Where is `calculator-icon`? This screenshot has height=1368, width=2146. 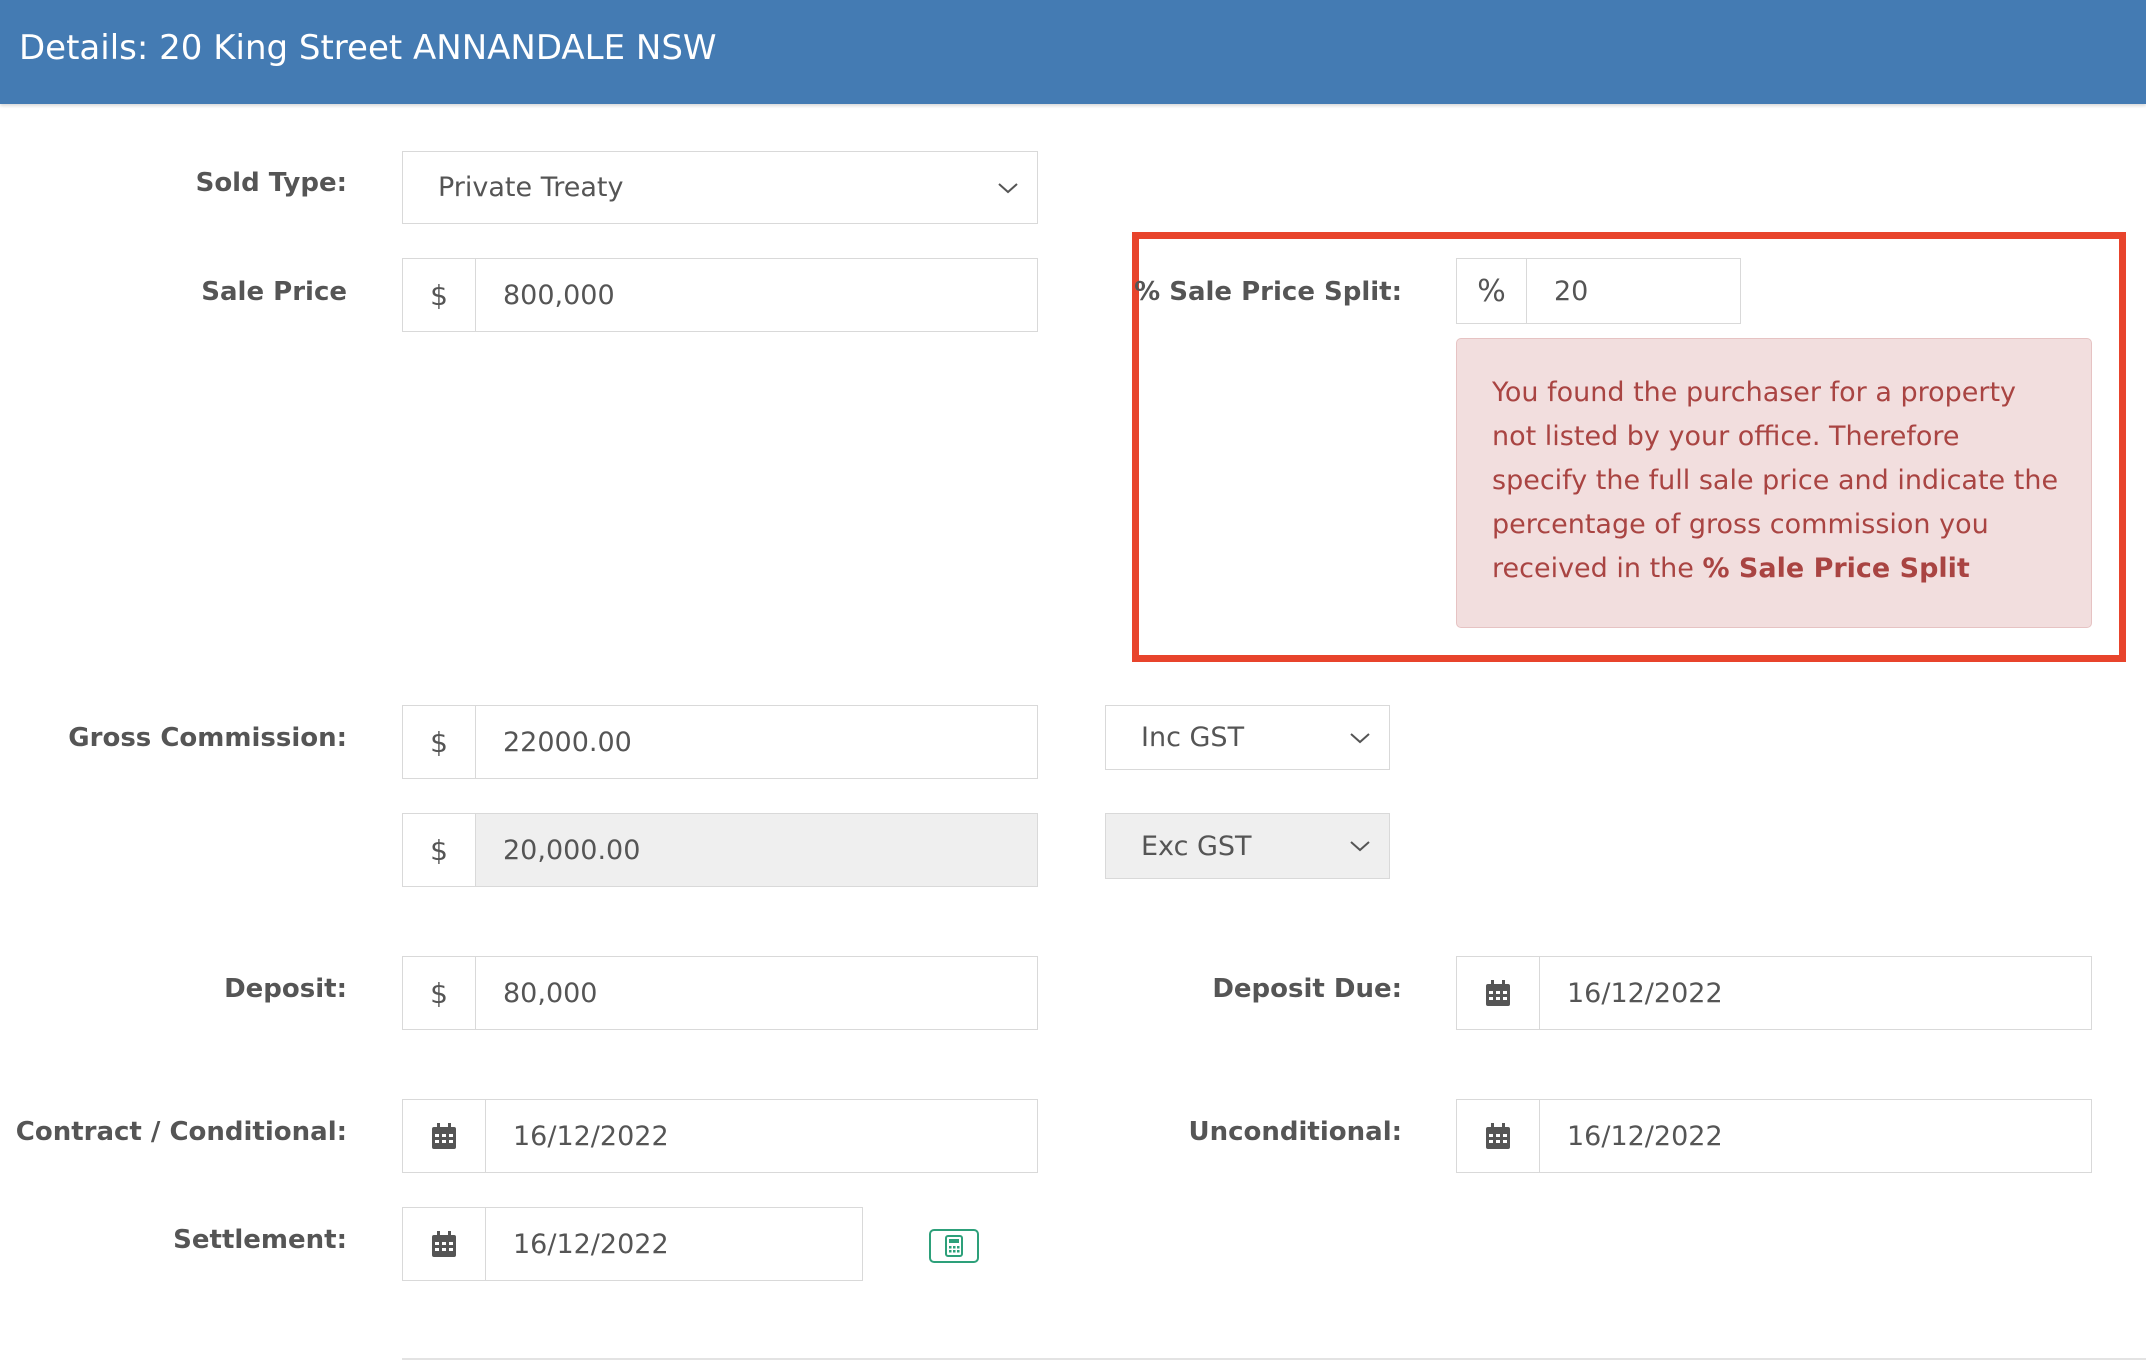
calculator-icon is located at coordinates (954, 1246).